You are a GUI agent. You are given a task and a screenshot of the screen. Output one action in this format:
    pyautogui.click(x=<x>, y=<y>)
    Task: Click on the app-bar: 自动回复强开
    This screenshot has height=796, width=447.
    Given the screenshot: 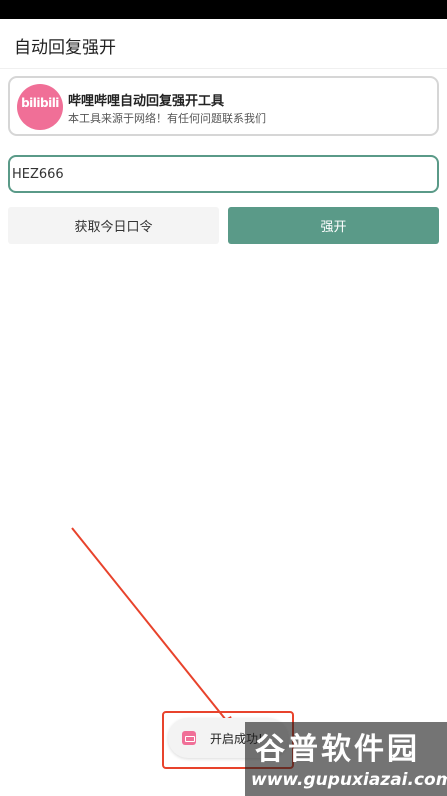 What is the action you would take?
    pyautogui.click(x=223, y=44)
    